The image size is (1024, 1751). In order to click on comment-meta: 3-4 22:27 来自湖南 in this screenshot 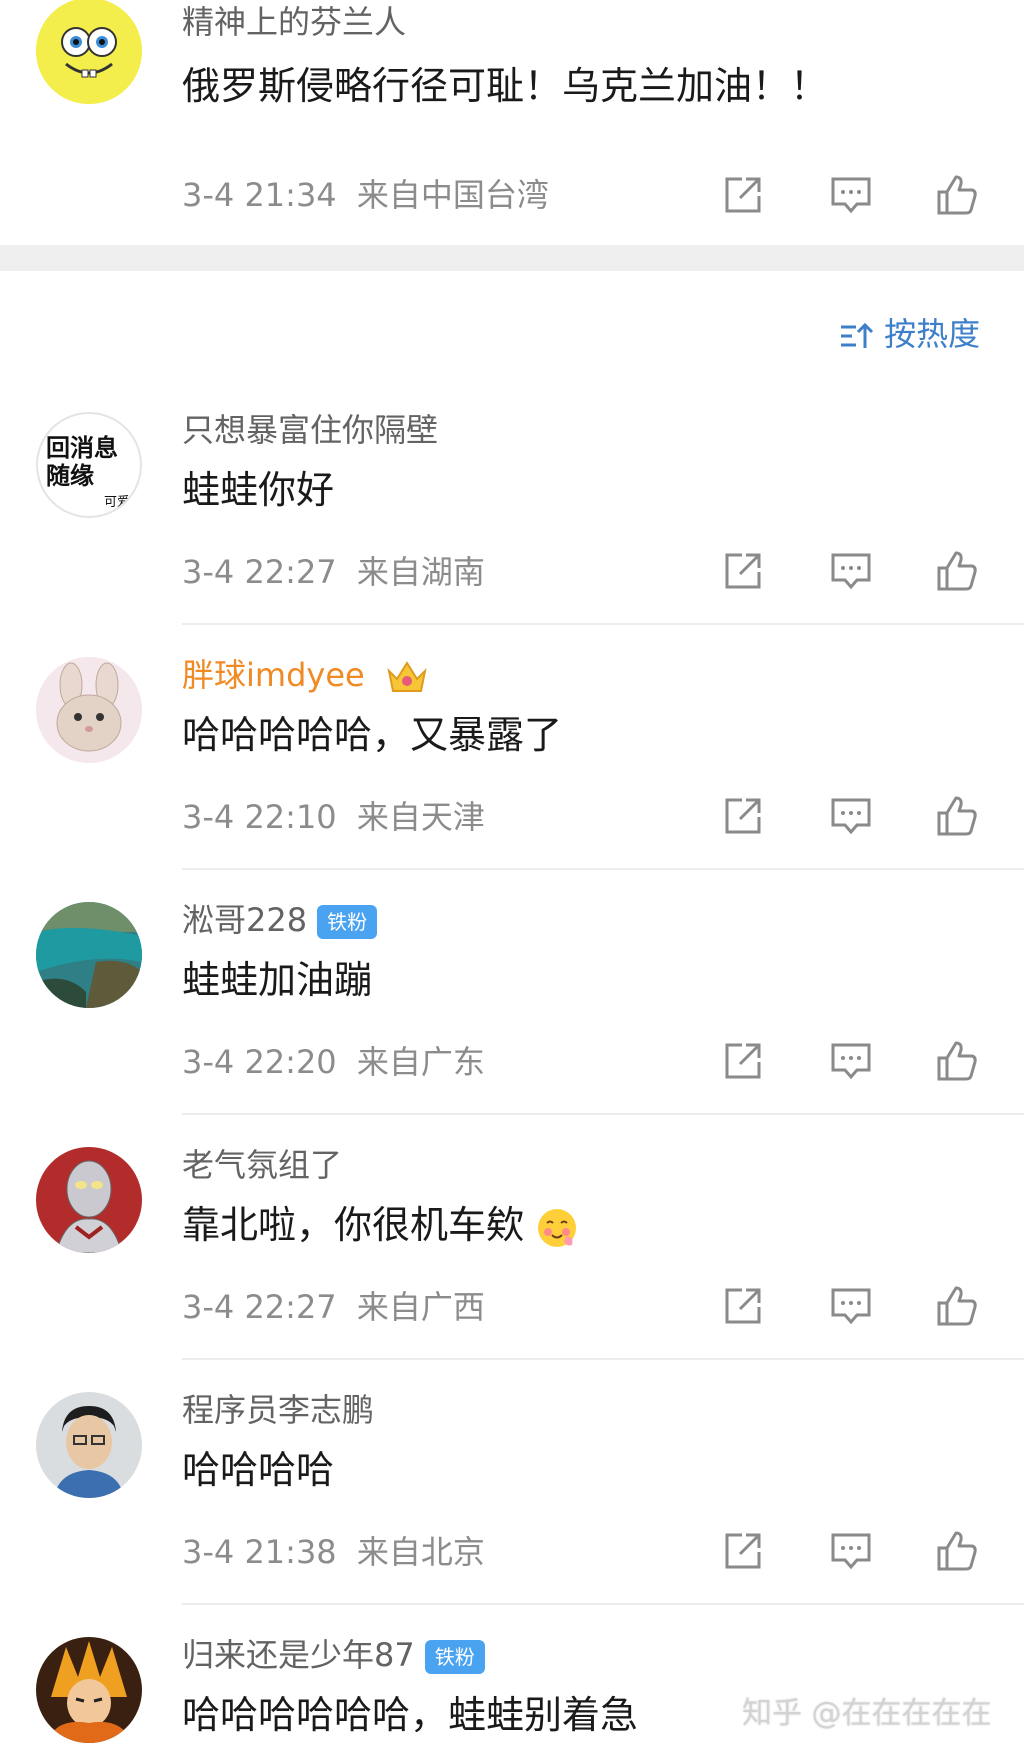, I will do `click(333, 572)`.